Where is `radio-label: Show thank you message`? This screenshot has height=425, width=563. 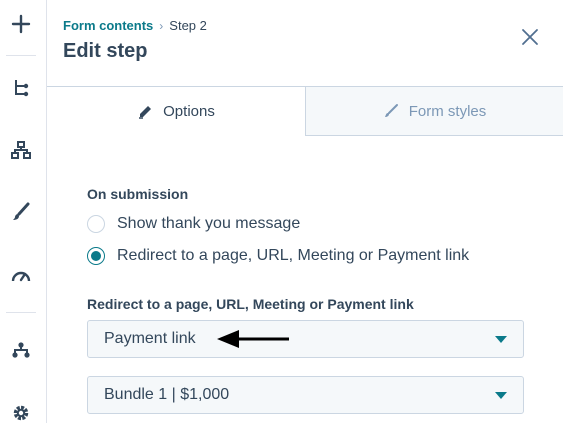
radio-label: Show thank you message is located at coordinates (209, 223).